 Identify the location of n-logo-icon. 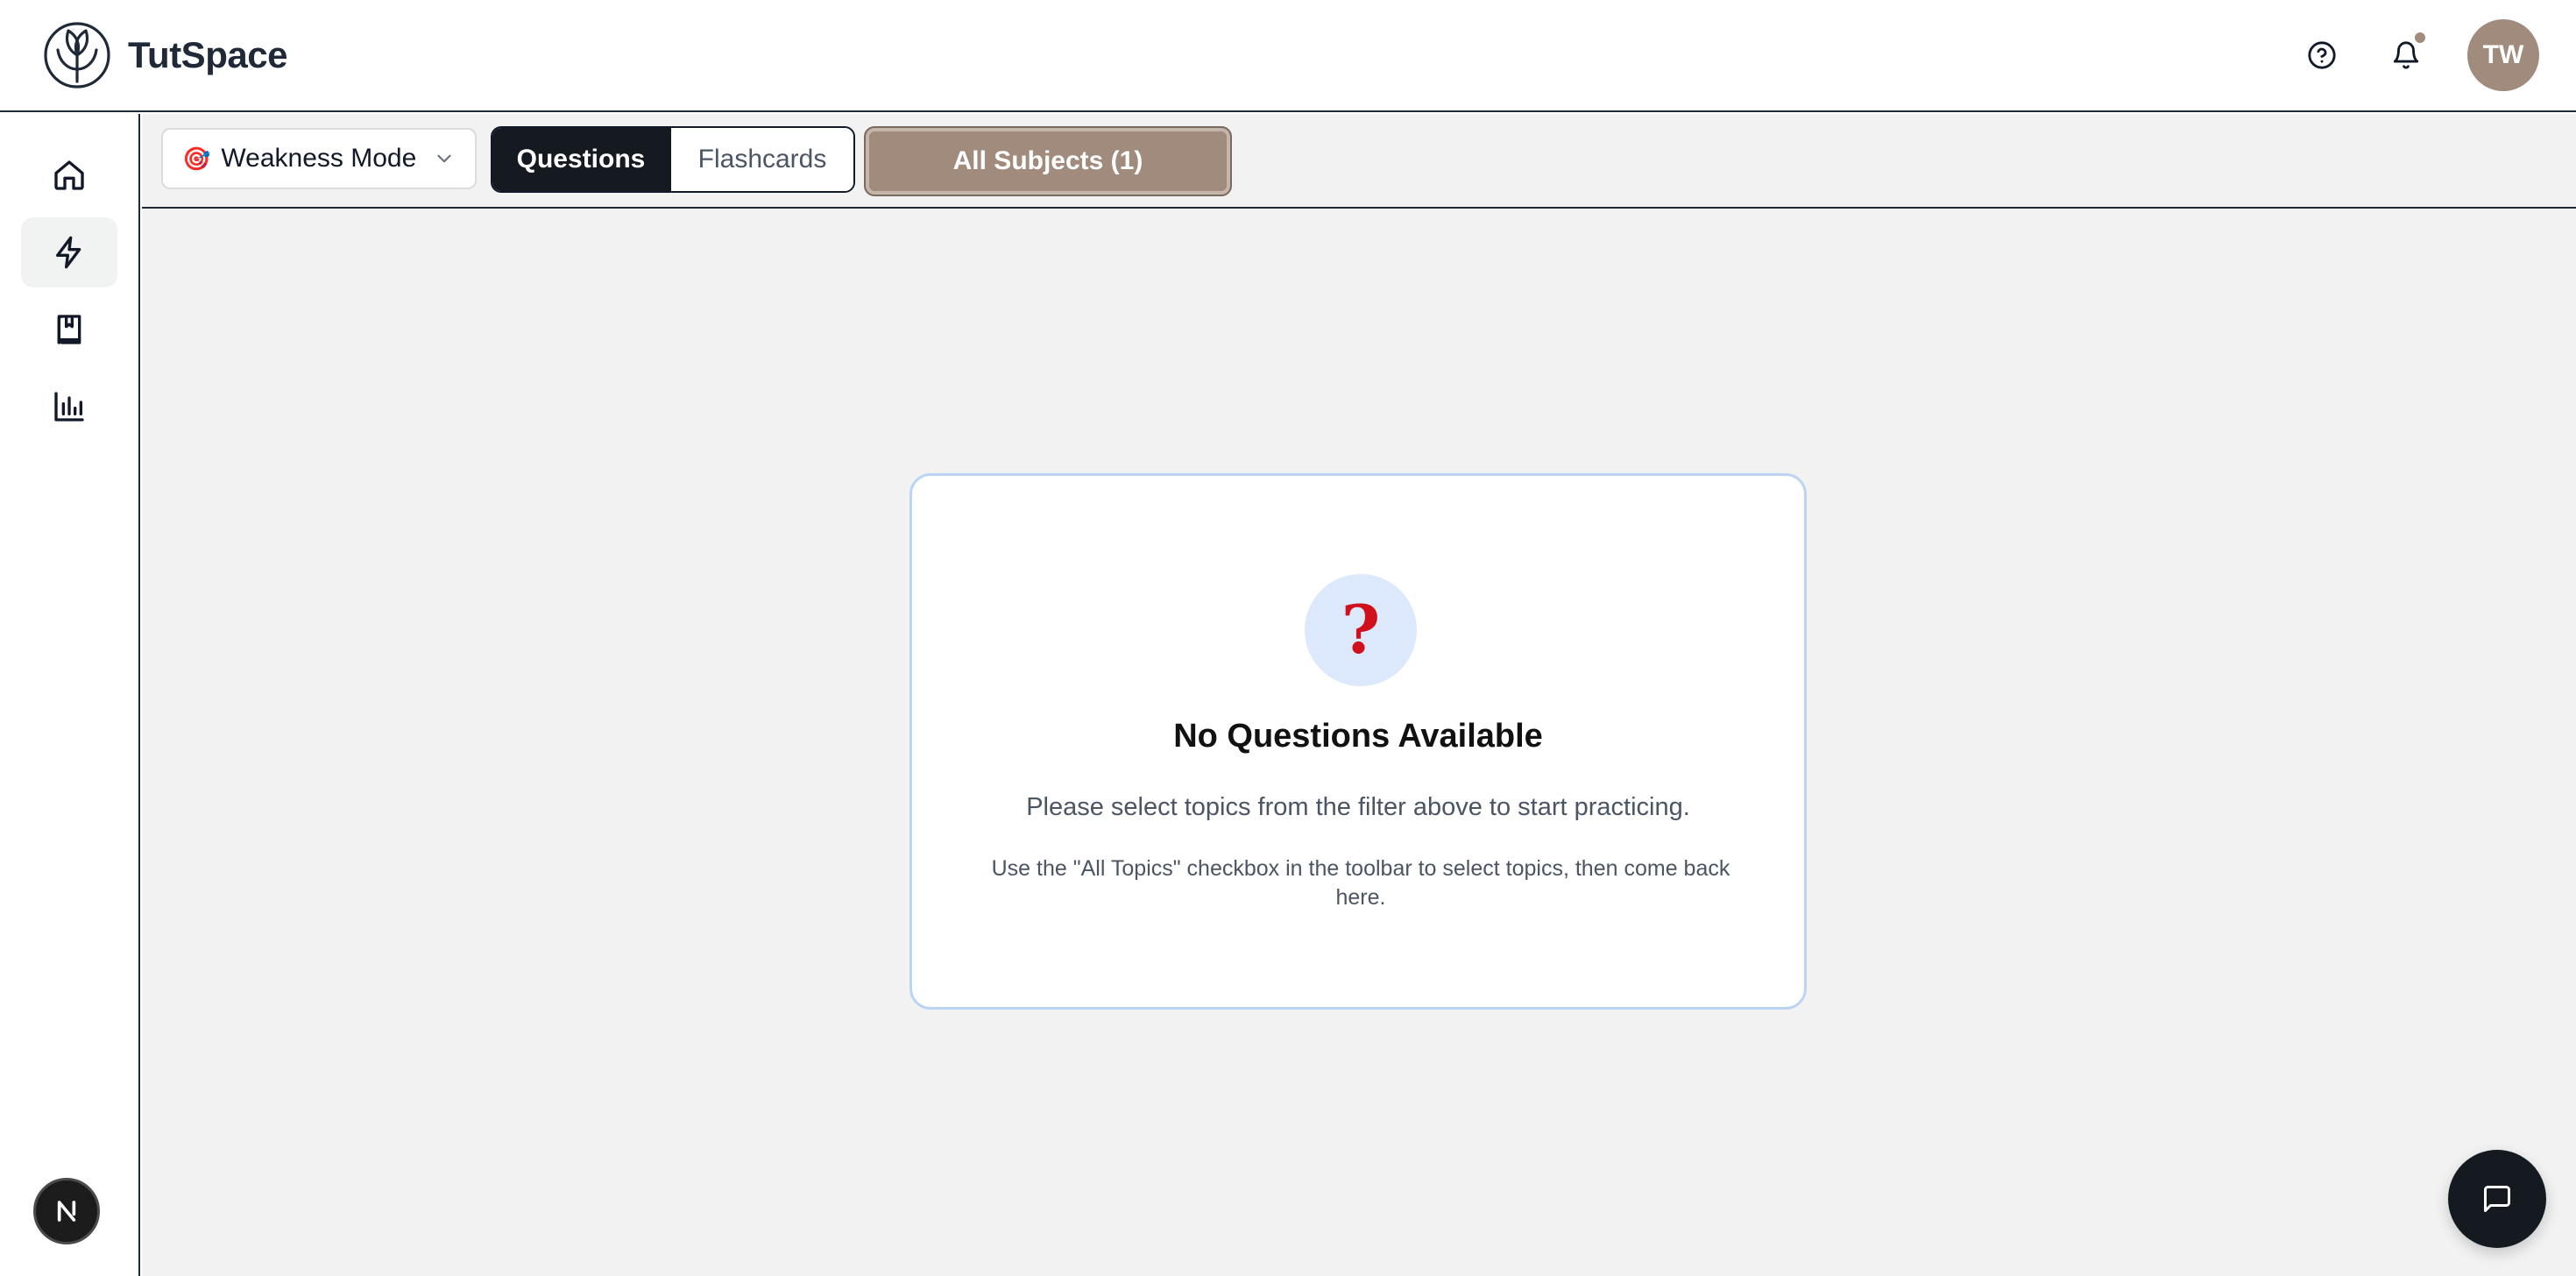
(66, 1211).